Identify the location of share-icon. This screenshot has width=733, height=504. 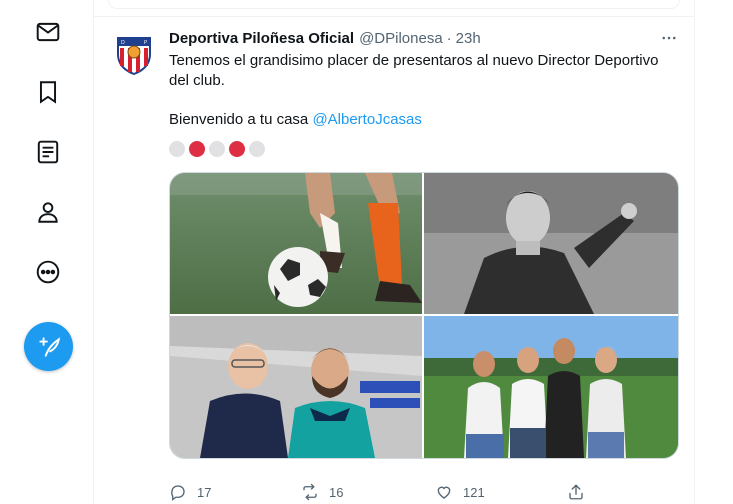
(576, 492).